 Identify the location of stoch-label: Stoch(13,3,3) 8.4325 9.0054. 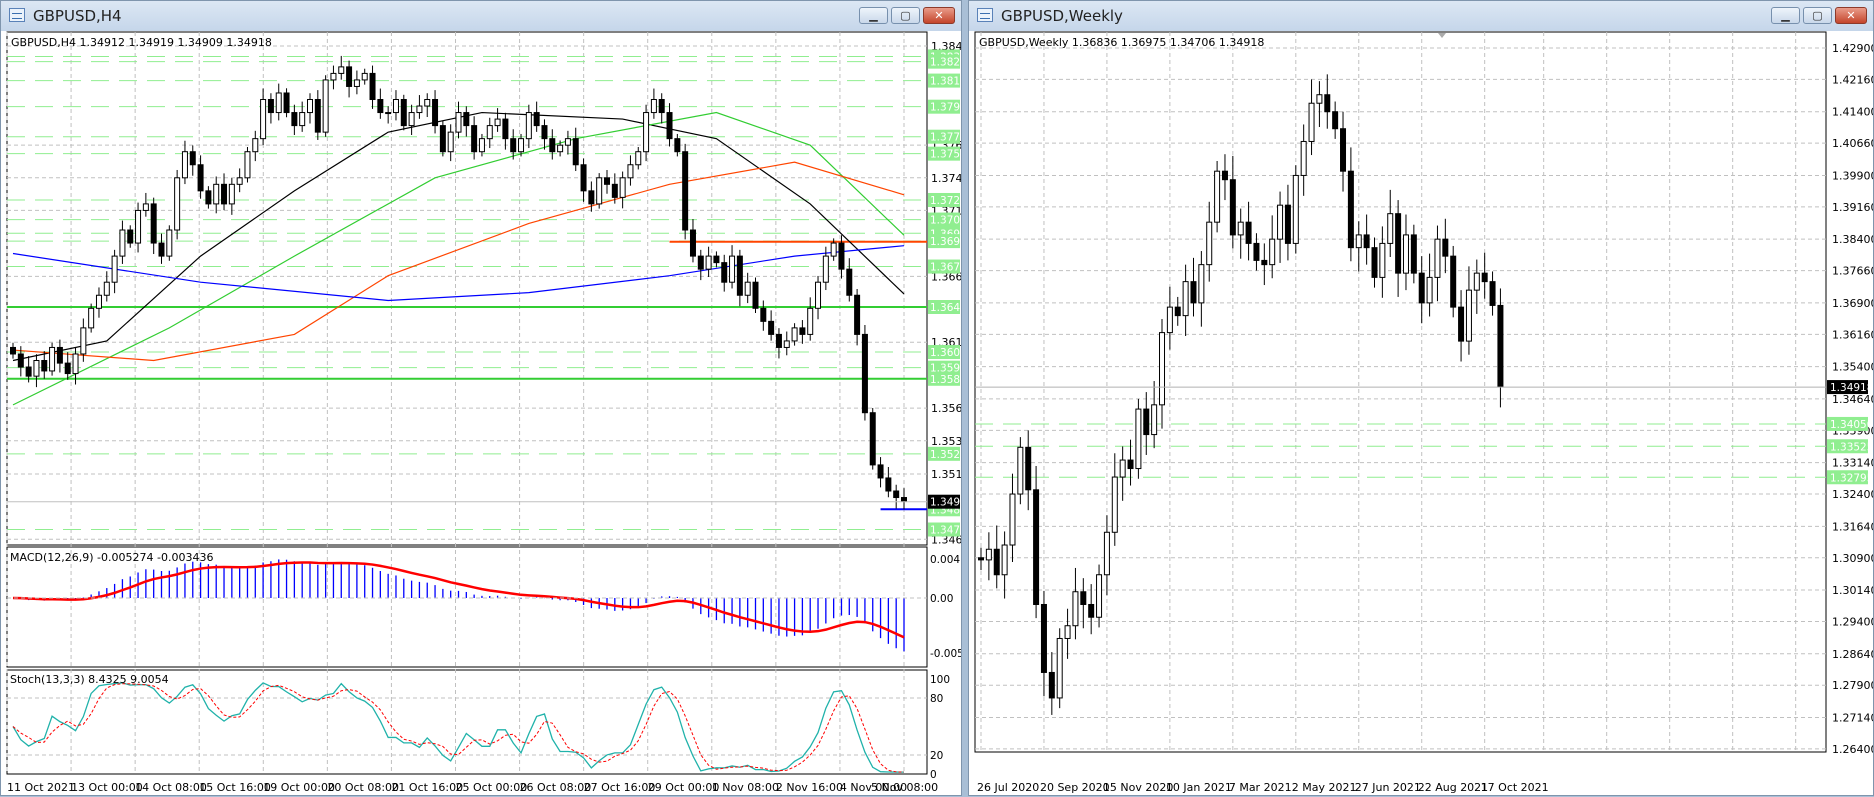
(89, 679).